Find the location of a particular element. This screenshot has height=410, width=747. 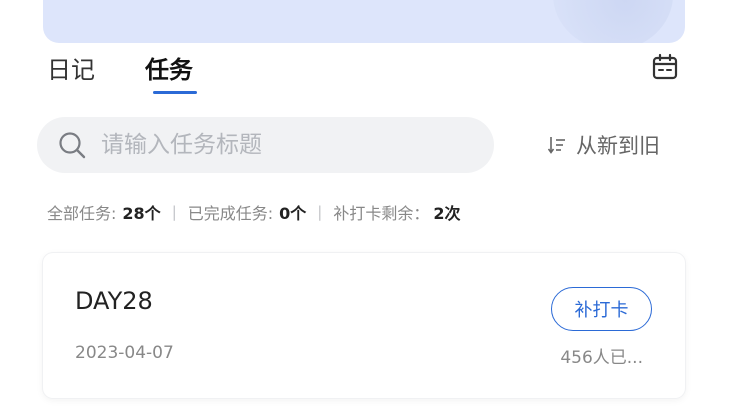

total-tasks-value: 28个 is located at coordinates (141, 213).